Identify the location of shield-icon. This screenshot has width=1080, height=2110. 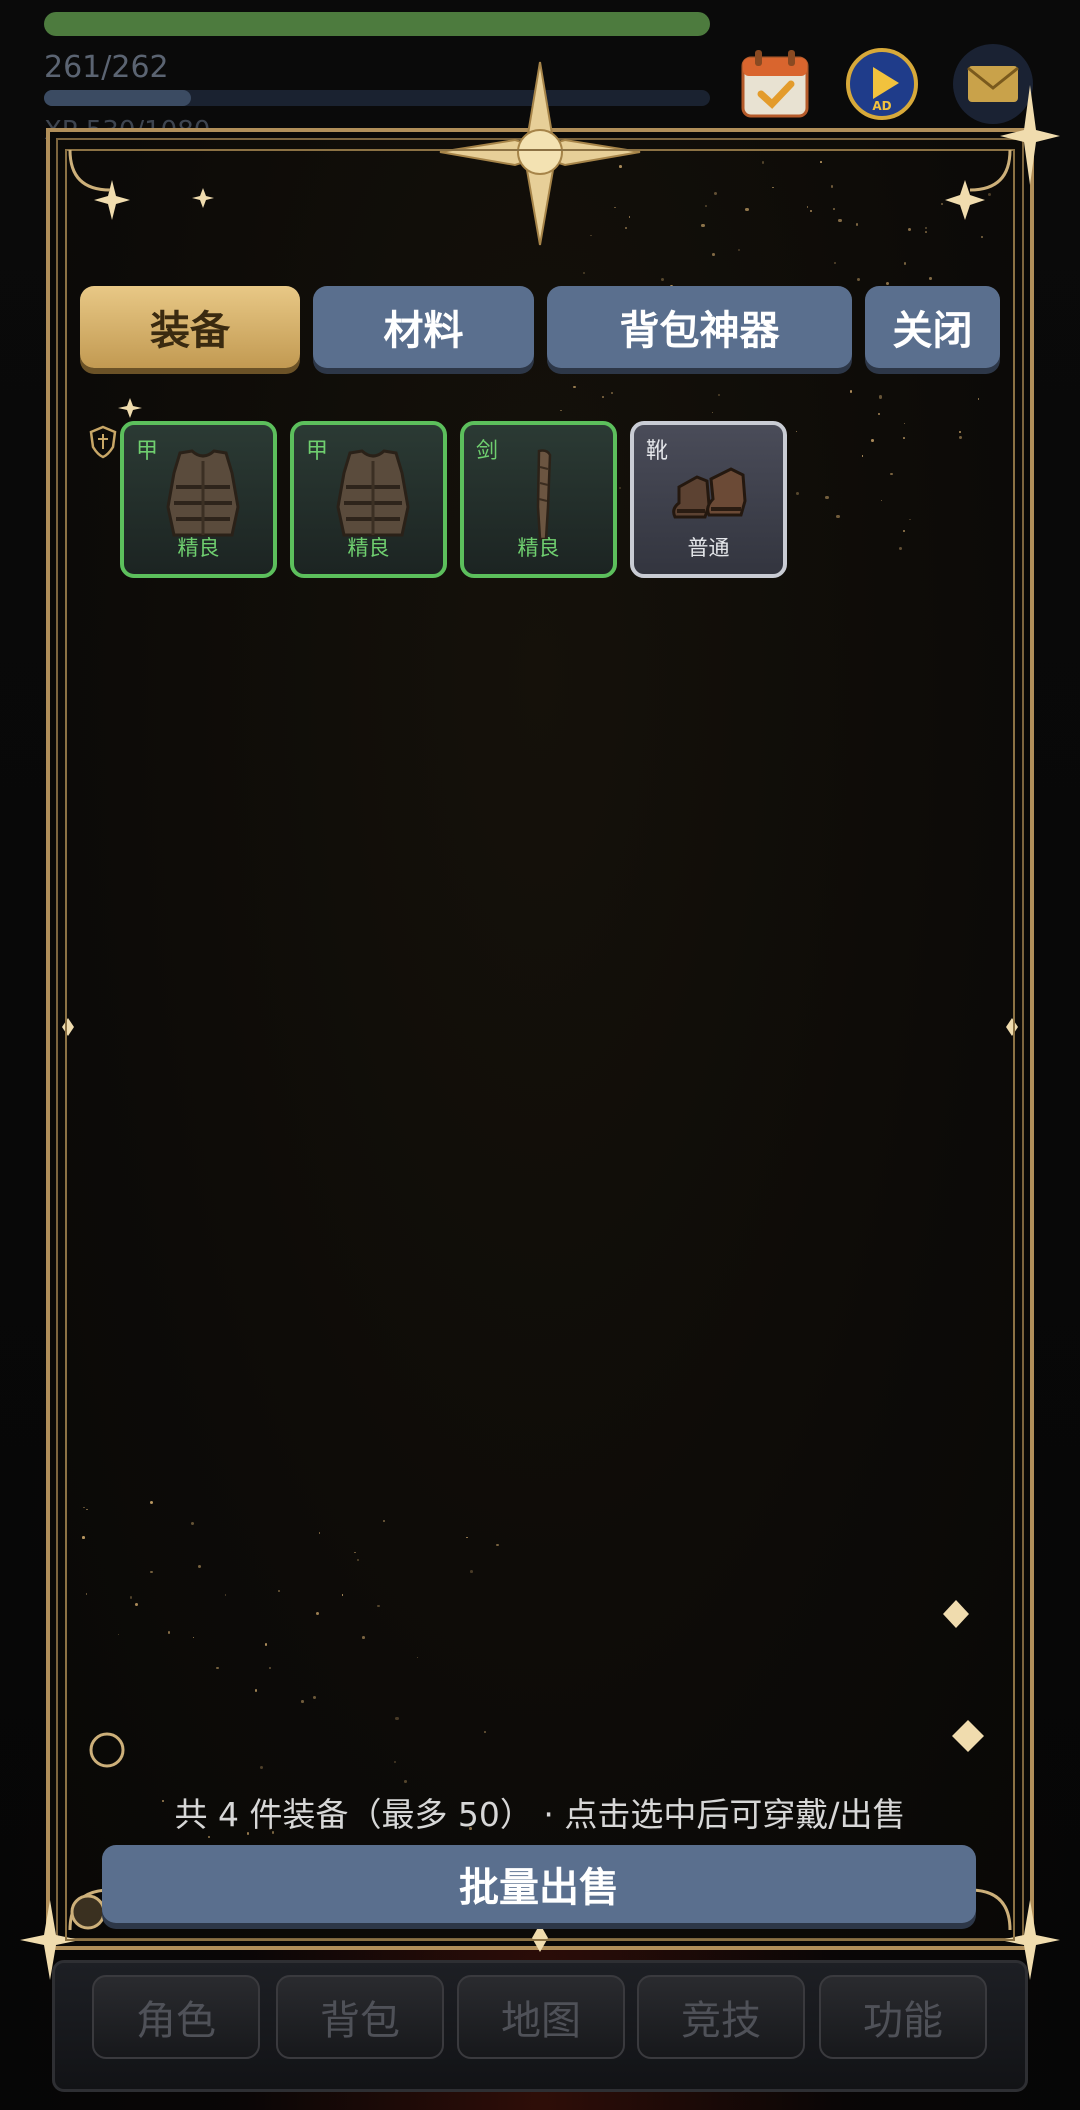
(103, 442).